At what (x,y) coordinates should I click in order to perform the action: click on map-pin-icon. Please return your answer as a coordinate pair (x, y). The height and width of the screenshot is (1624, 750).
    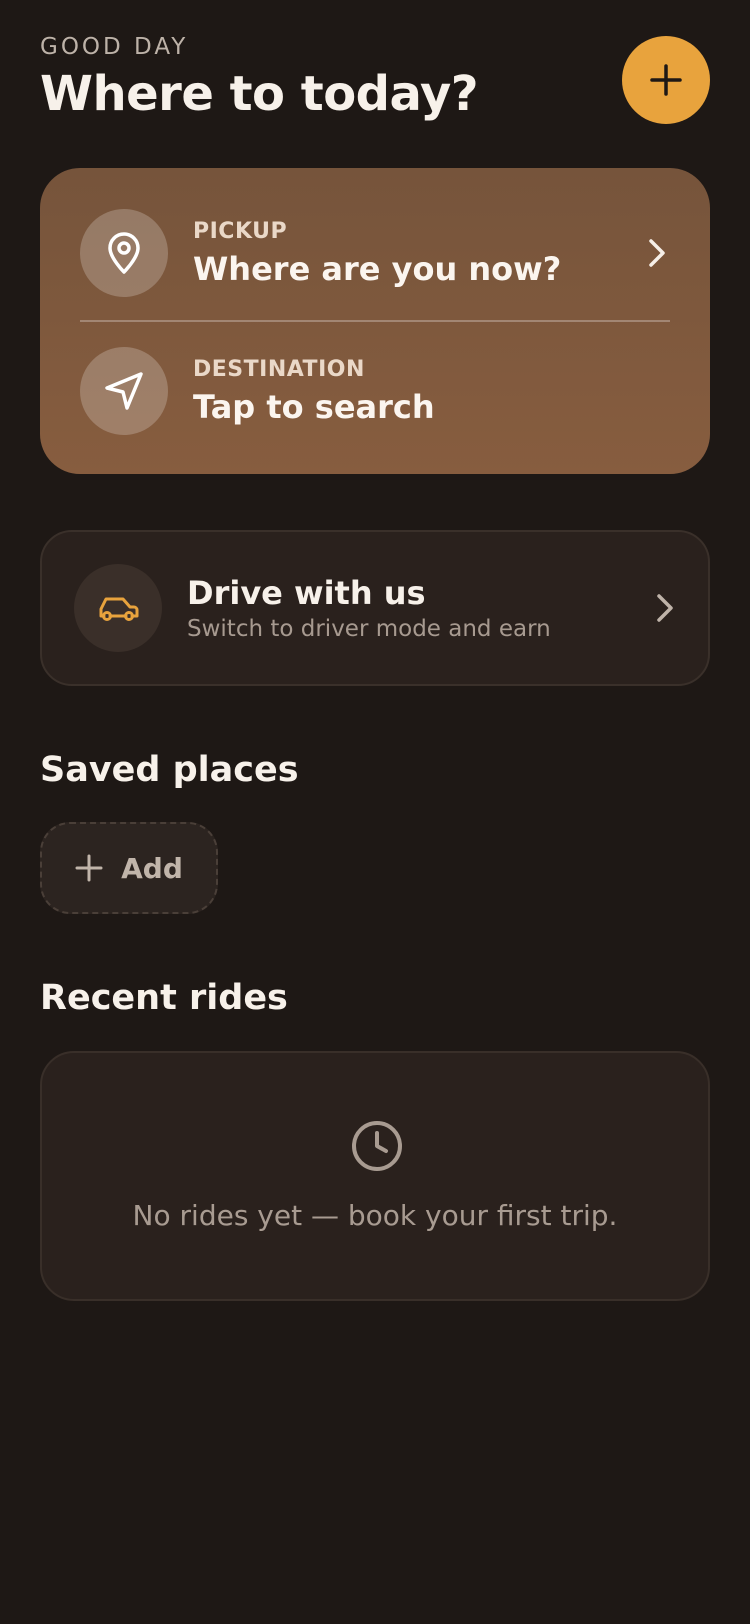
    Looking at the image, I should click on (124, 253).